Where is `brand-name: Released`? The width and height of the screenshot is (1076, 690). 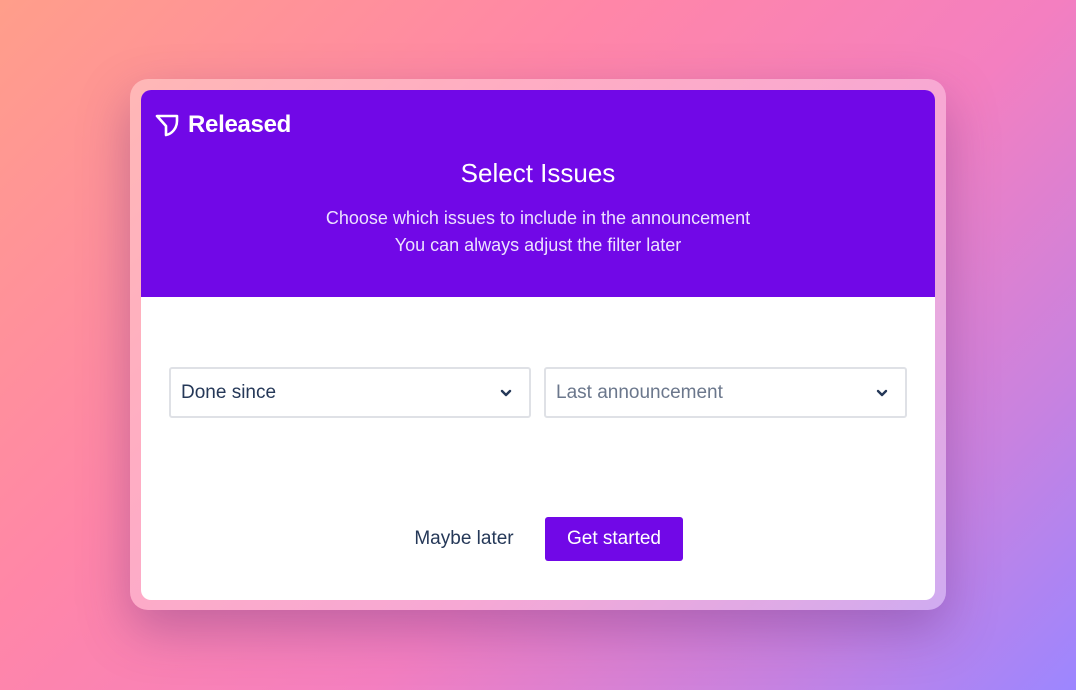 brand-name: Released is located at coordinates (239, 124).